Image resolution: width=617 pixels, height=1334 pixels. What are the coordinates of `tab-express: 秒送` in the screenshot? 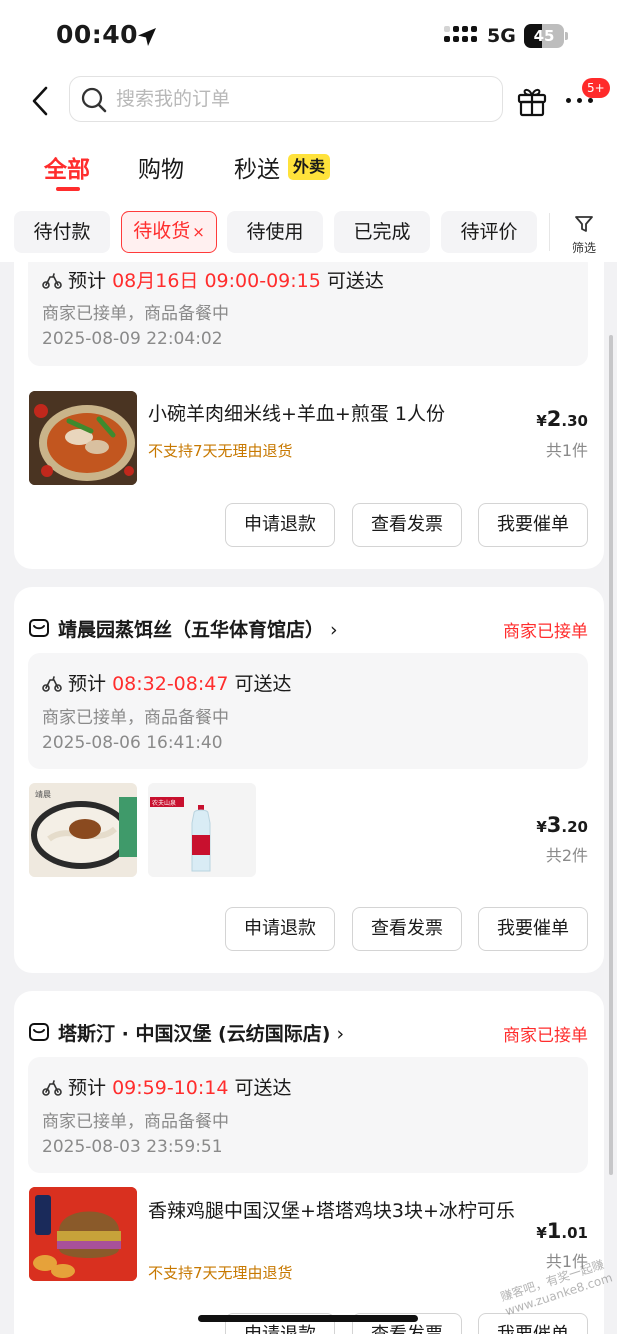 It's located at (257, 167).